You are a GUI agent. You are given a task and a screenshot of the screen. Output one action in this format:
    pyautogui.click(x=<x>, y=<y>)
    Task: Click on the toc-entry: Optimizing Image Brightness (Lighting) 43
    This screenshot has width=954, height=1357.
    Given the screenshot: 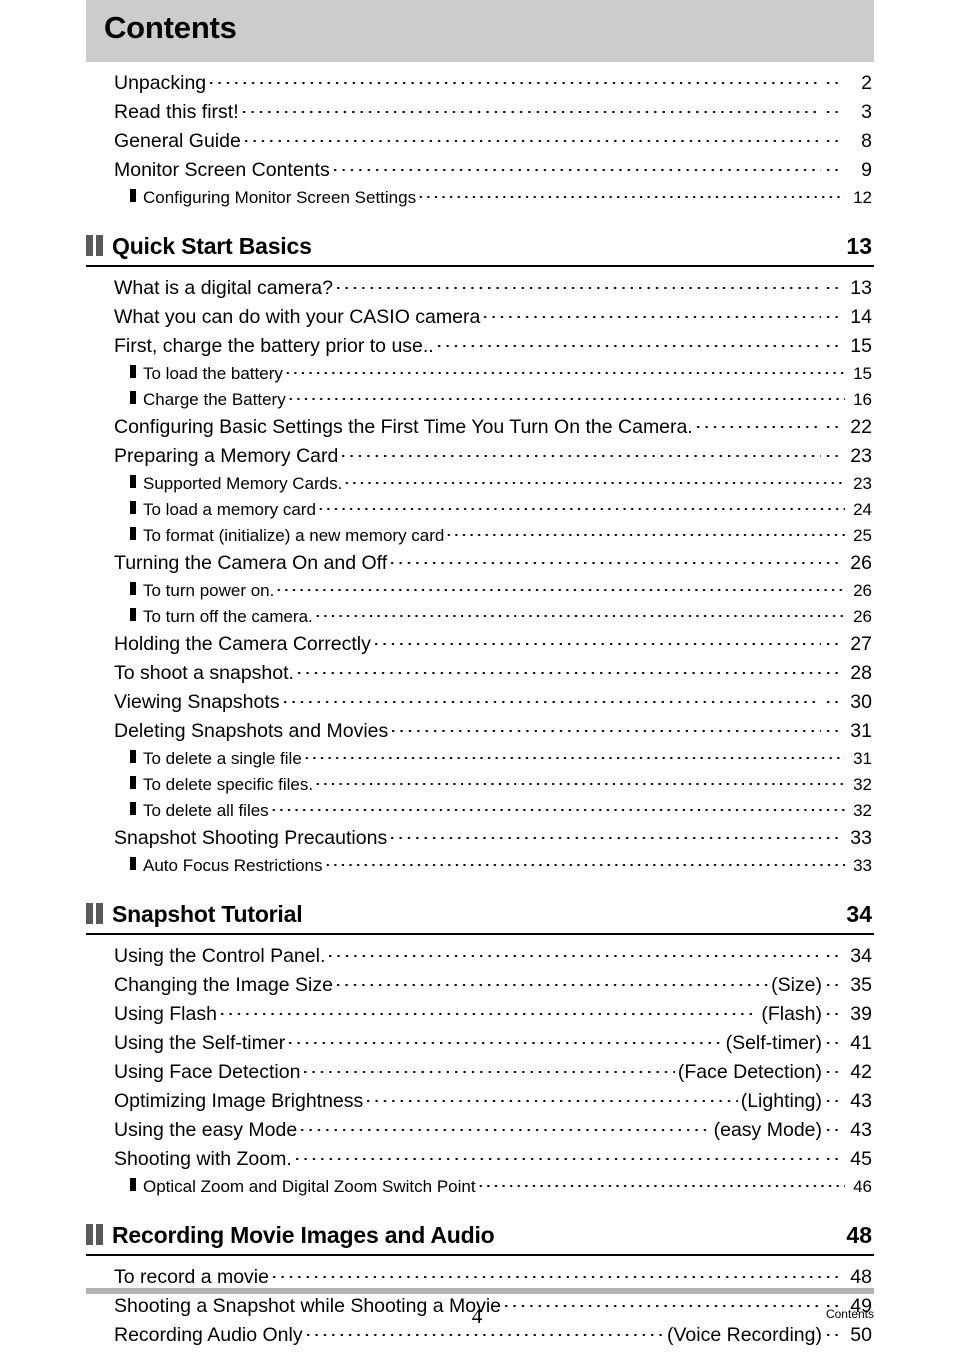 What is the action you would take?
    pyautogui.click(x=480, y=1101)
    